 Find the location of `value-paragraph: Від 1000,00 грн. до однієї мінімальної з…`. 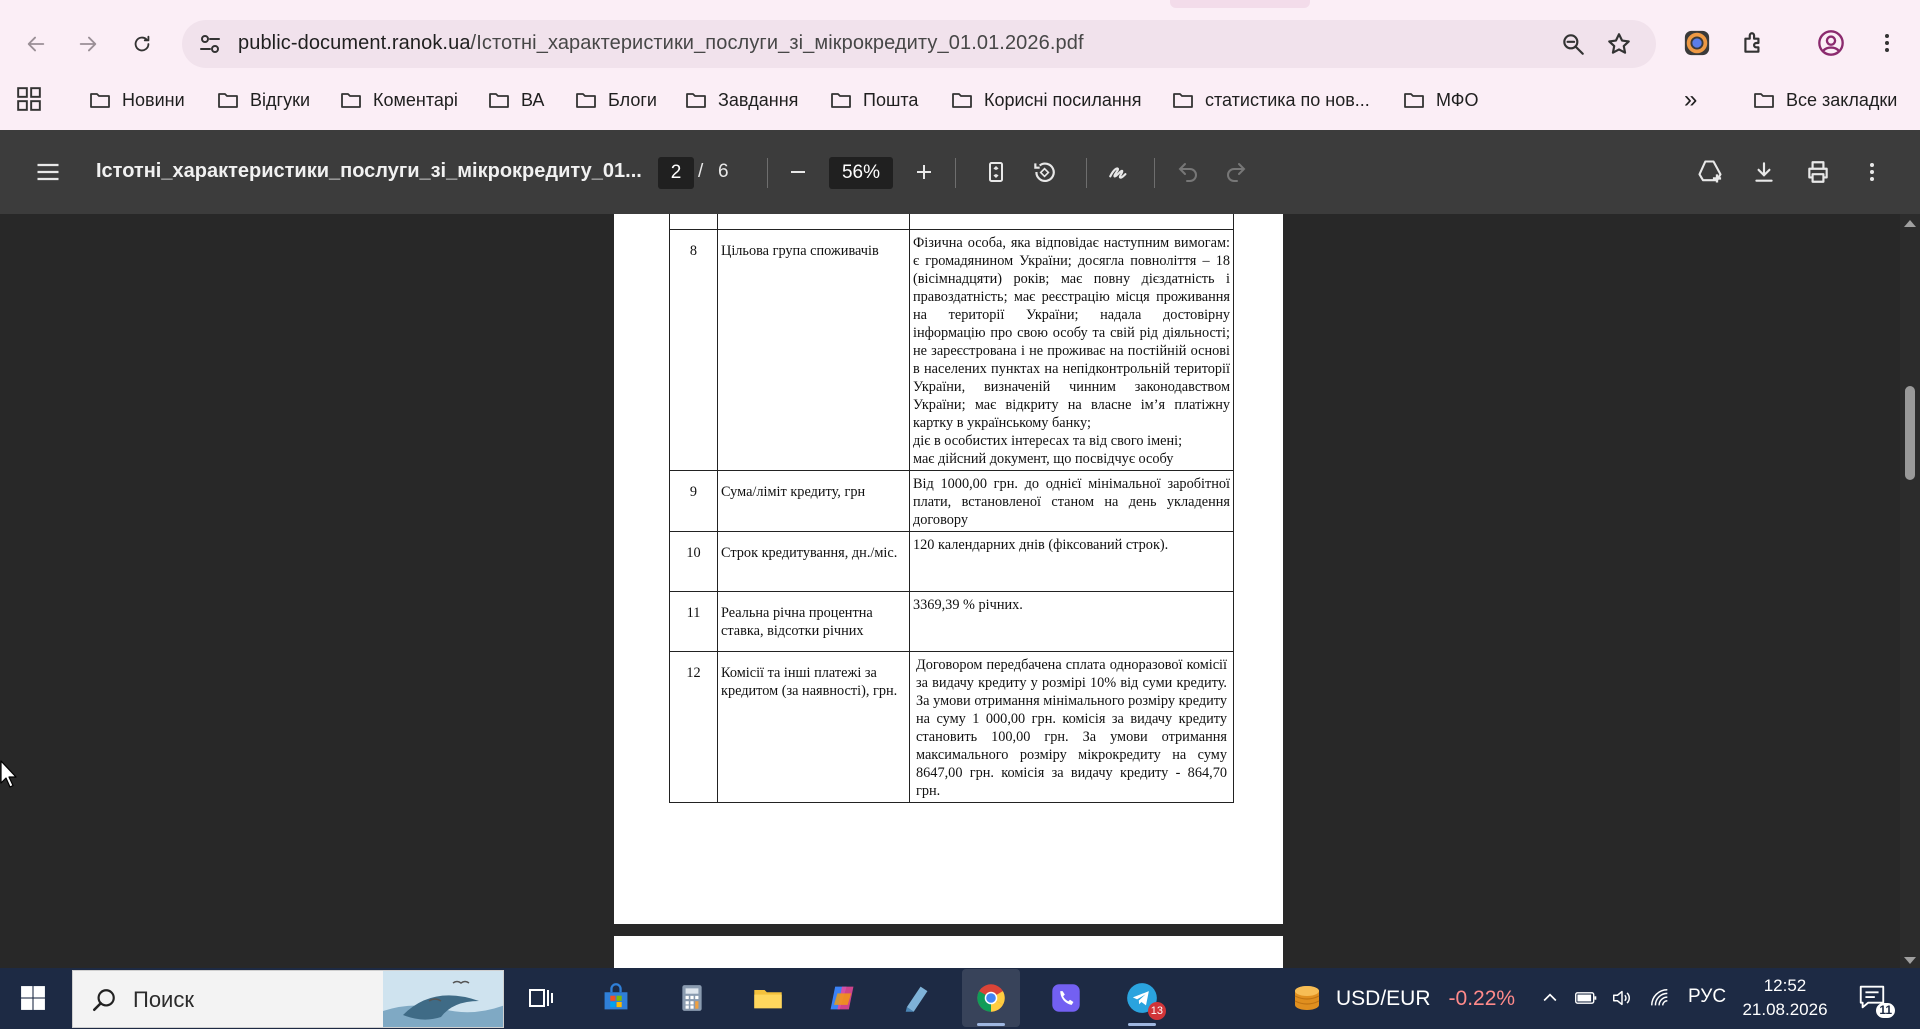

value-paragraph: Від 1000,00 грн. до однієї мінімальної з… is located at coordinates (1071, 501).